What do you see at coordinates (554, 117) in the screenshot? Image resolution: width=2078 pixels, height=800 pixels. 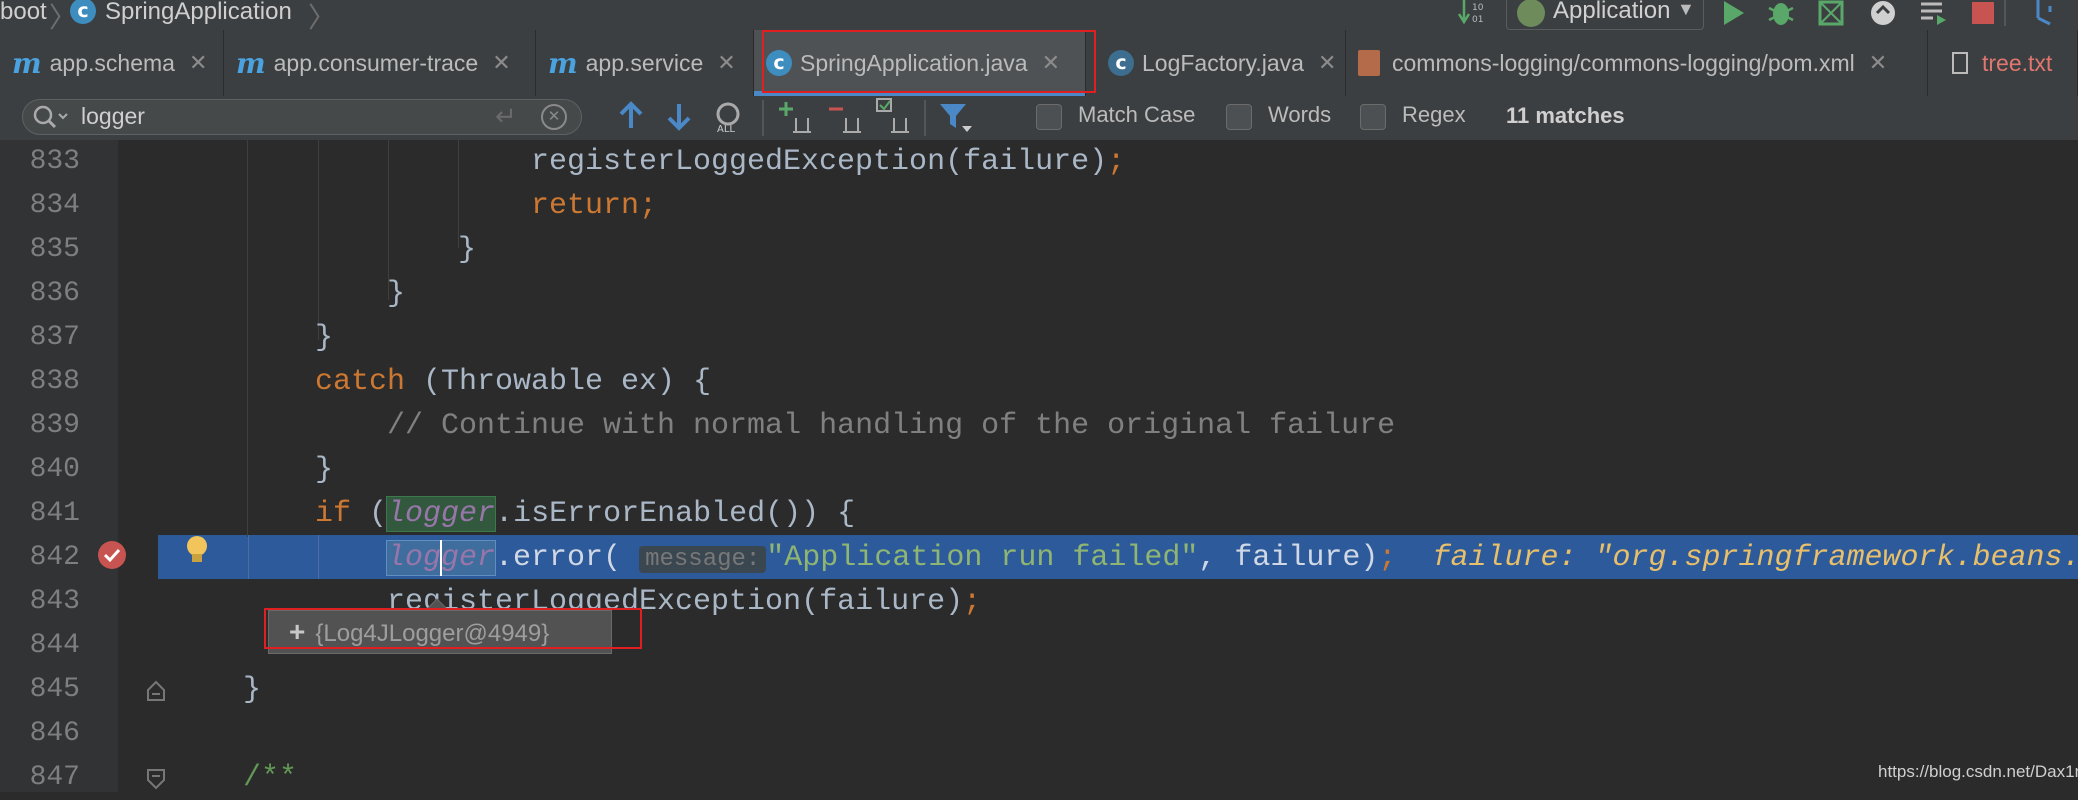 I see `clear-icon: ✕` at bounding box center [554, 117].